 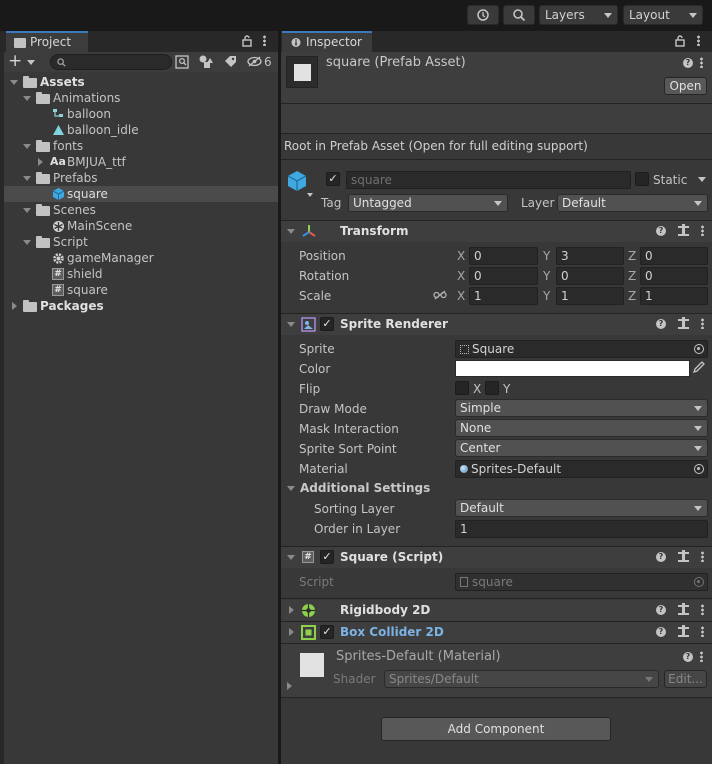 What do you see at coordinates (503, 296) in the screenshot?
I see `scale-x-field: 1` at bounding box center [503, 296].